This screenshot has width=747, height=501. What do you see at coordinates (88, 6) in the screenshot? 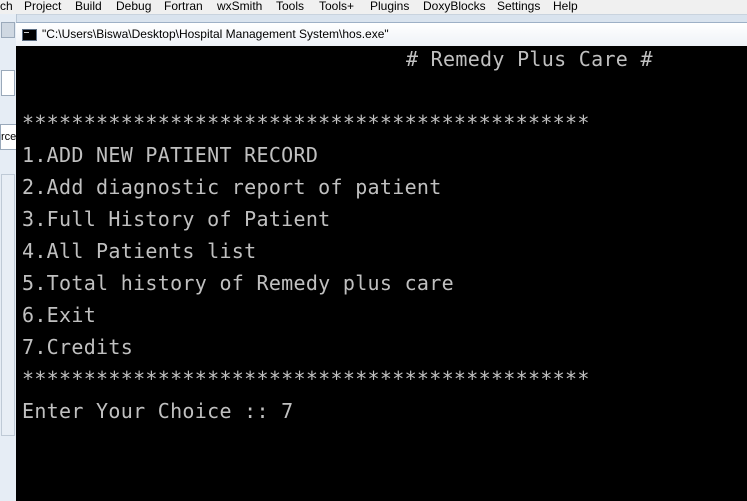
I see `menu-item-build: Build` at bounding box center [88, 6].